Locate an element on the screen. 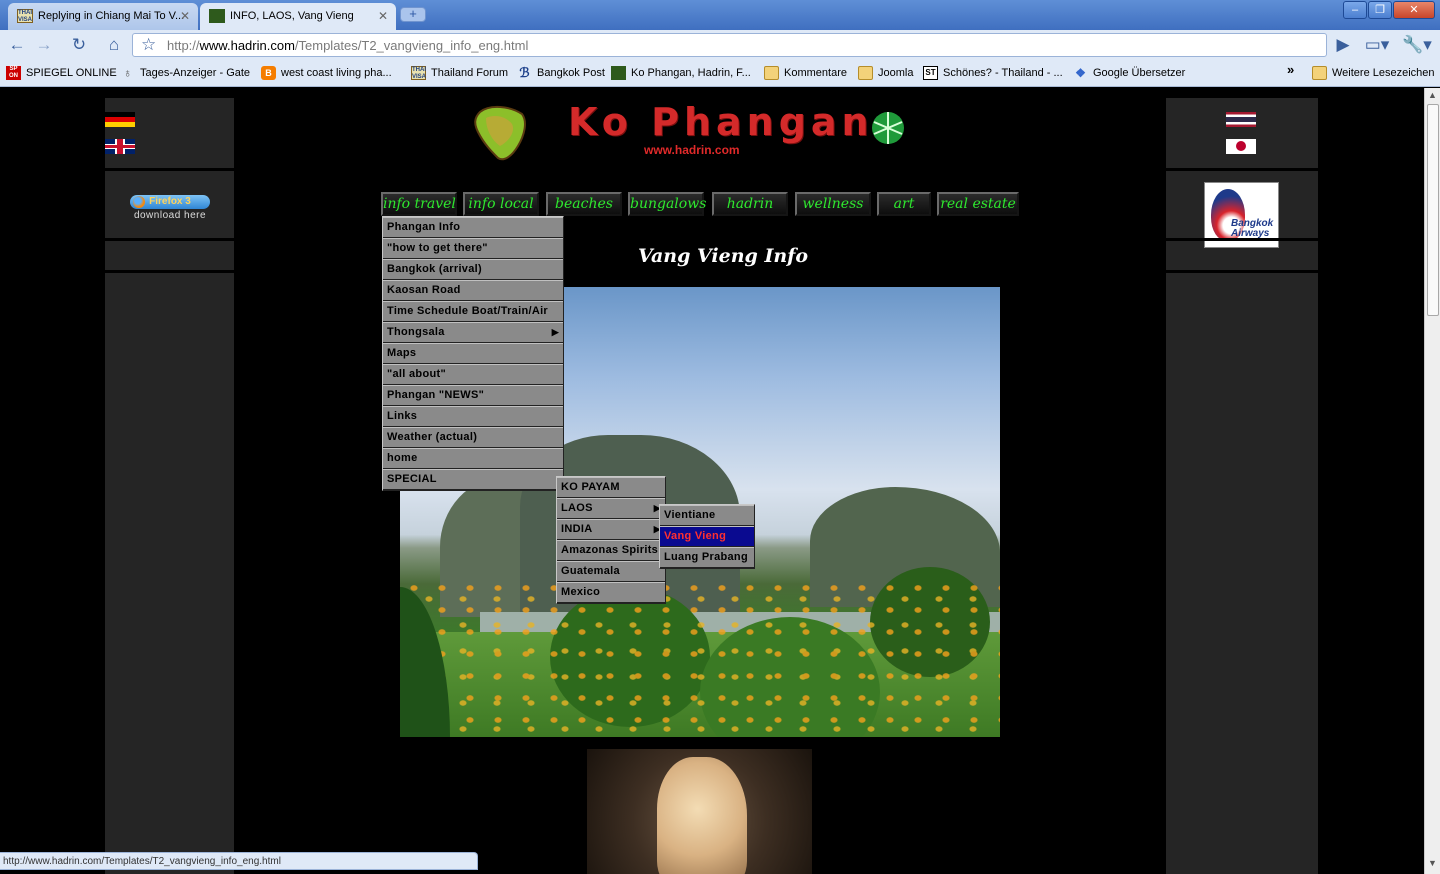 Image resolution: width=1440 pixels, height=874 pixels. st-icon: ST is located at coordinates (930, 73).